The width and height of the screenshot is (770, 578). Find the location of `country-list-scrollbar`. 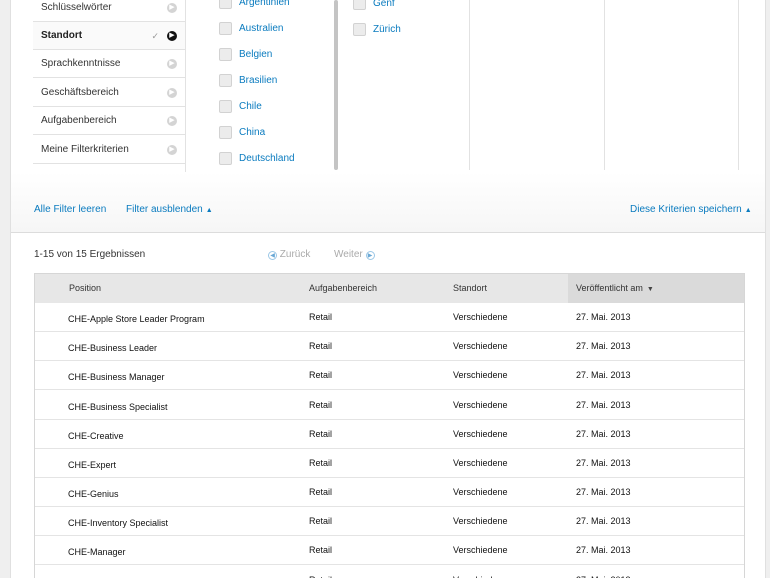

country-list-scrollbar is located at coordinates (336, 85).